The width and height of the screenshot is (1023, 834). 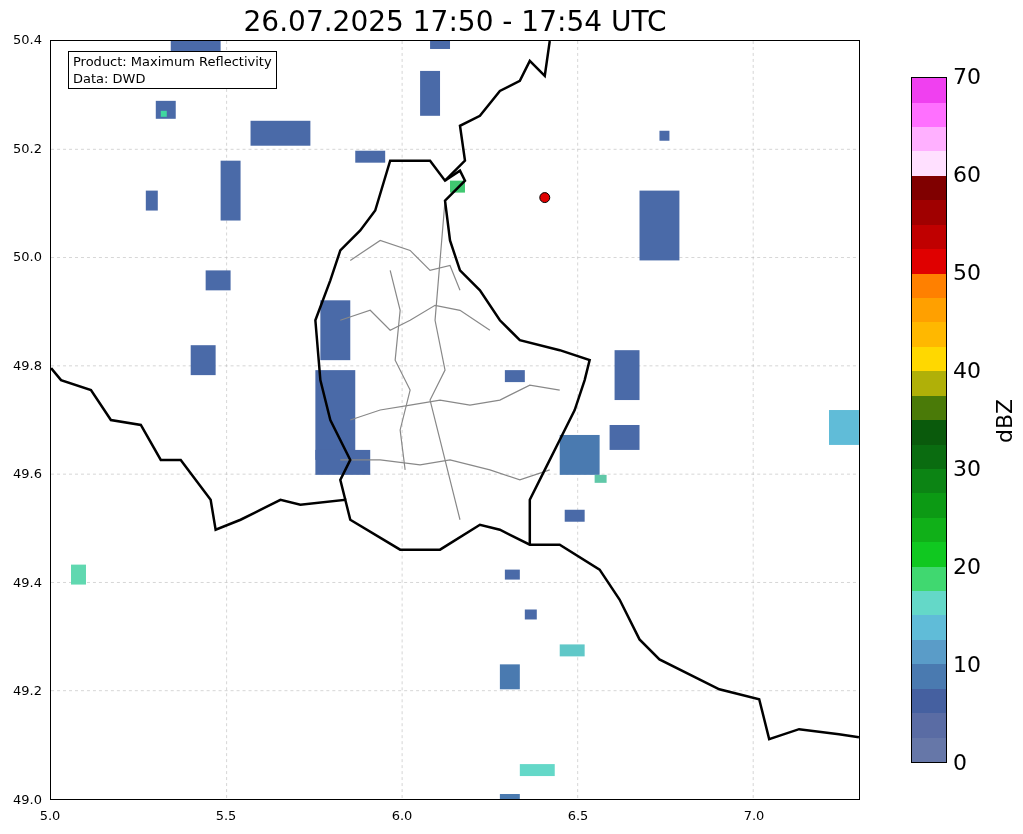 I want to click on y-tick-label: 49.6, so click(x=27, y=474).